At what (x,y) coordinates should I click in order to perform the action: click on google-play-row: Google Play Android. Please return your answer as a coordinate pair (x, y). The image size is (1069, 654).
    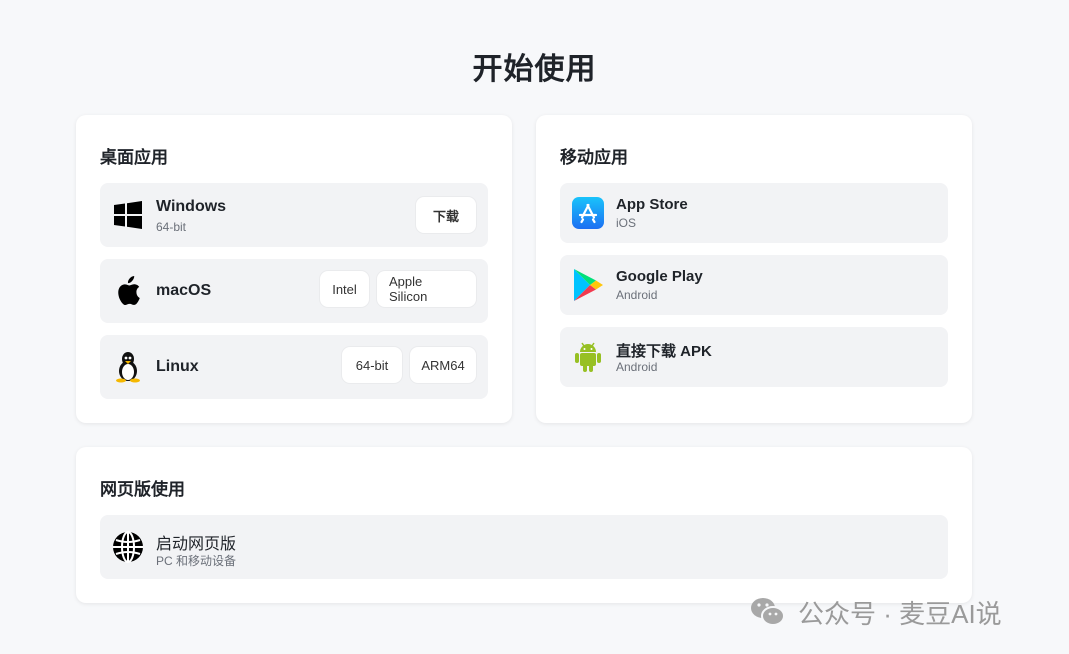
    Looking at the image, I should click on (754, 285).